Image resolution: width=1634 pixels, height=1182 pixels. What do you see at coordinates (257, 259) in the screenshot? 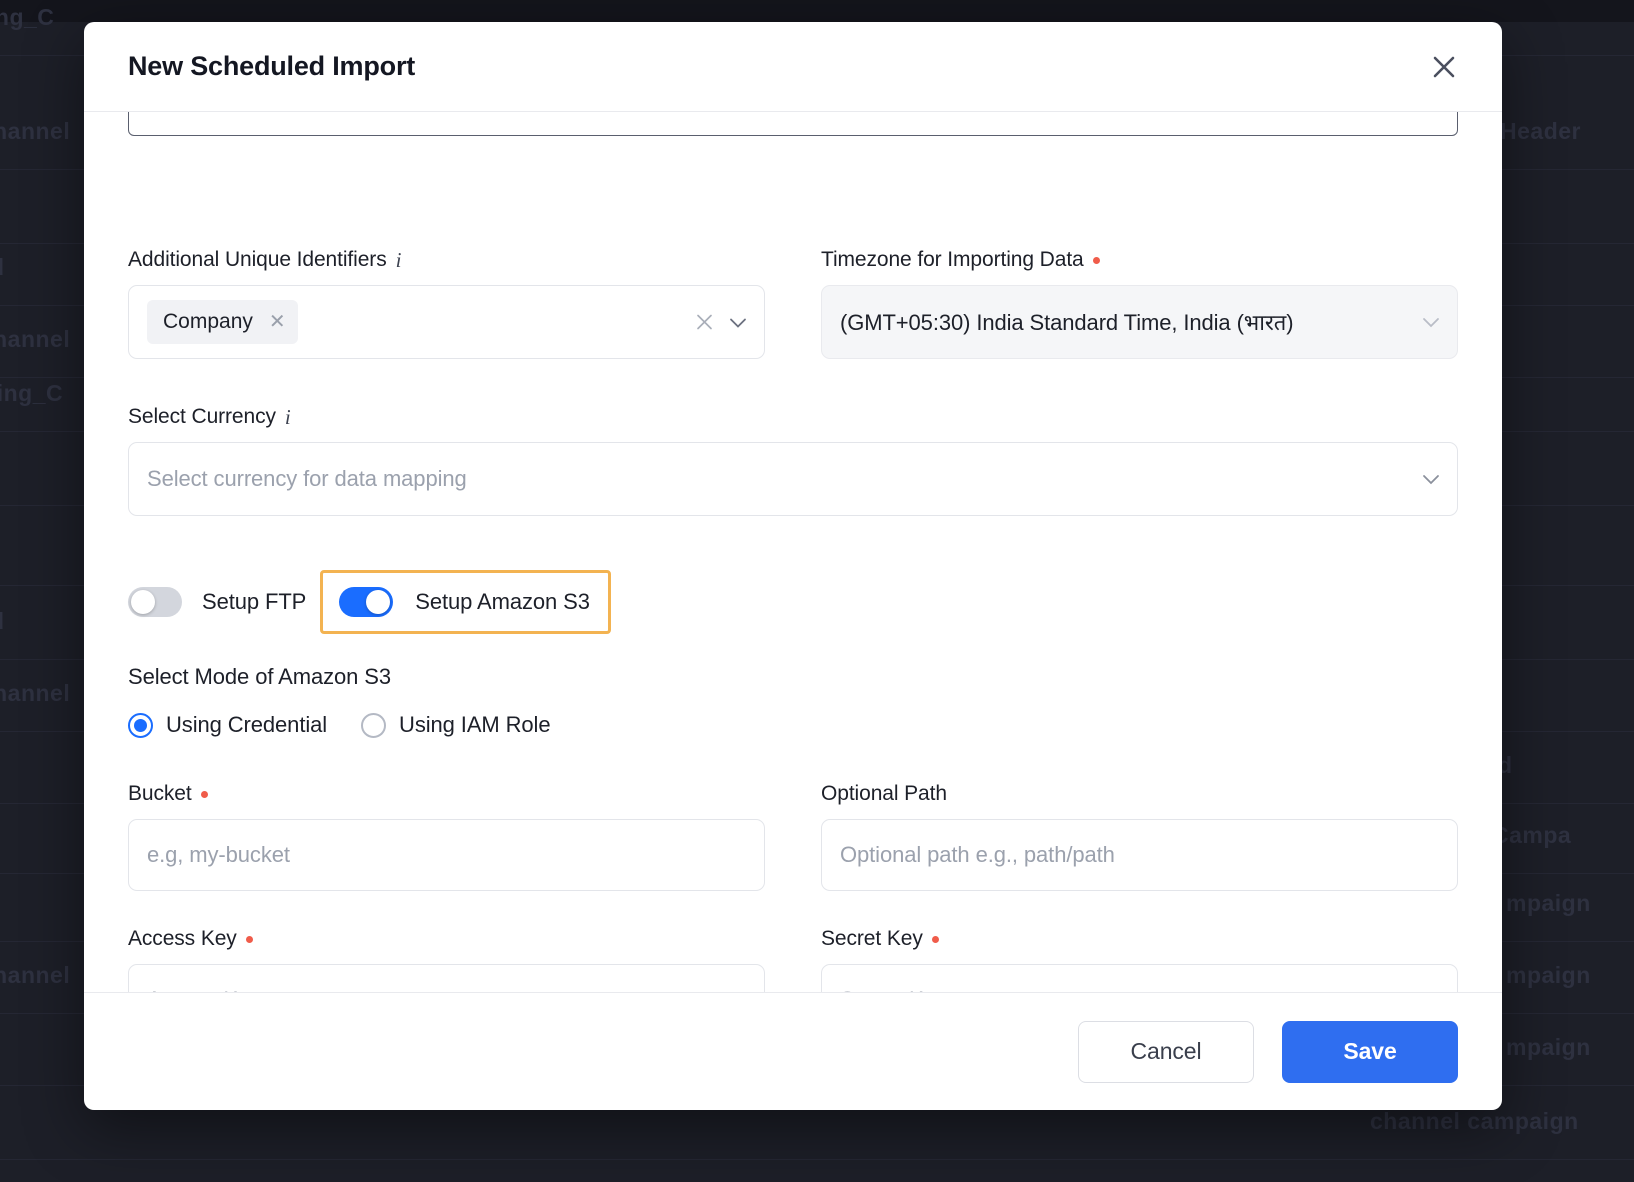
I see `field-label: Additional Unique Identifiers` at bounding box center [257, 259].